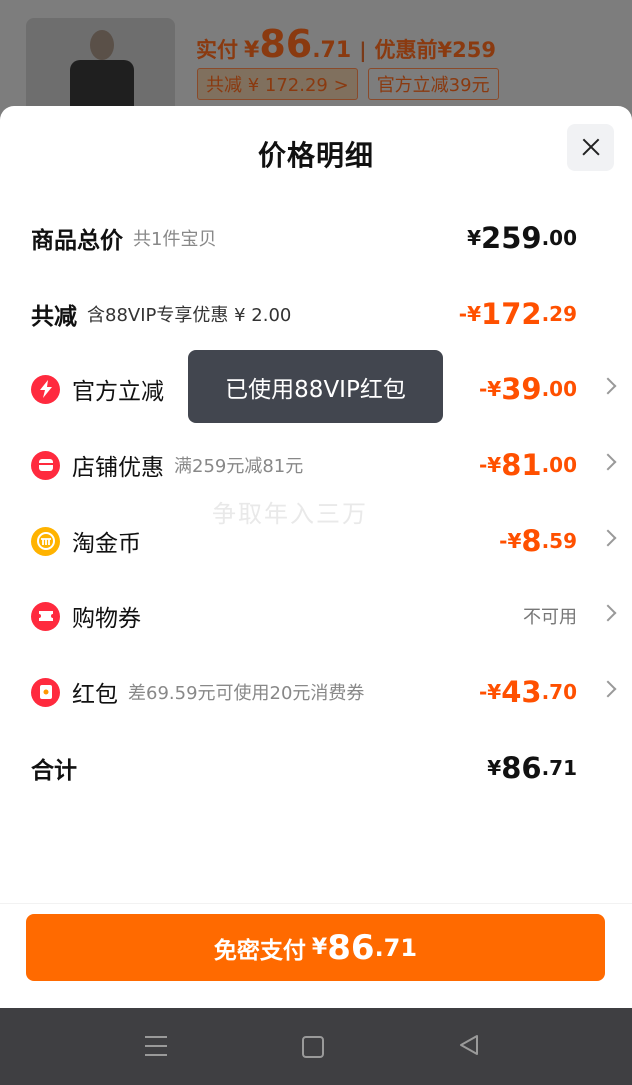 Image resolution: width=632 pixels, height=1085 pixels. What do you see at coordinates (433, 84) in the screenshot?
I see `official-discount-tag: 官方立减39元` at bounding box center [433, 84].